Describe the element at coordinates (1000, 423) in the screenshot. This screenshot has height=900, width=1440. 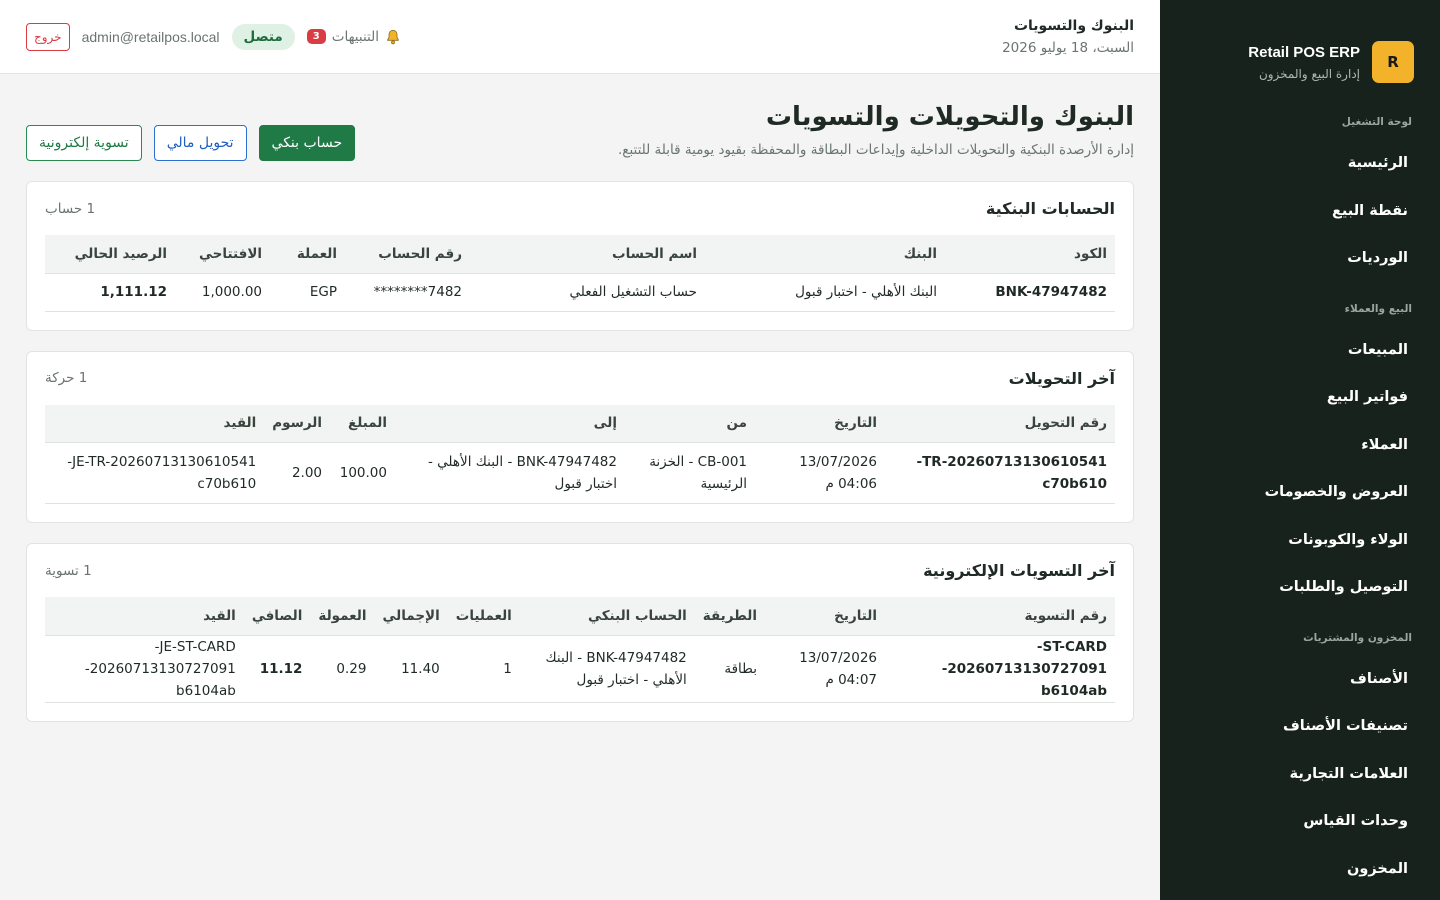
I see `column-header: رقم التحويل` at that location.